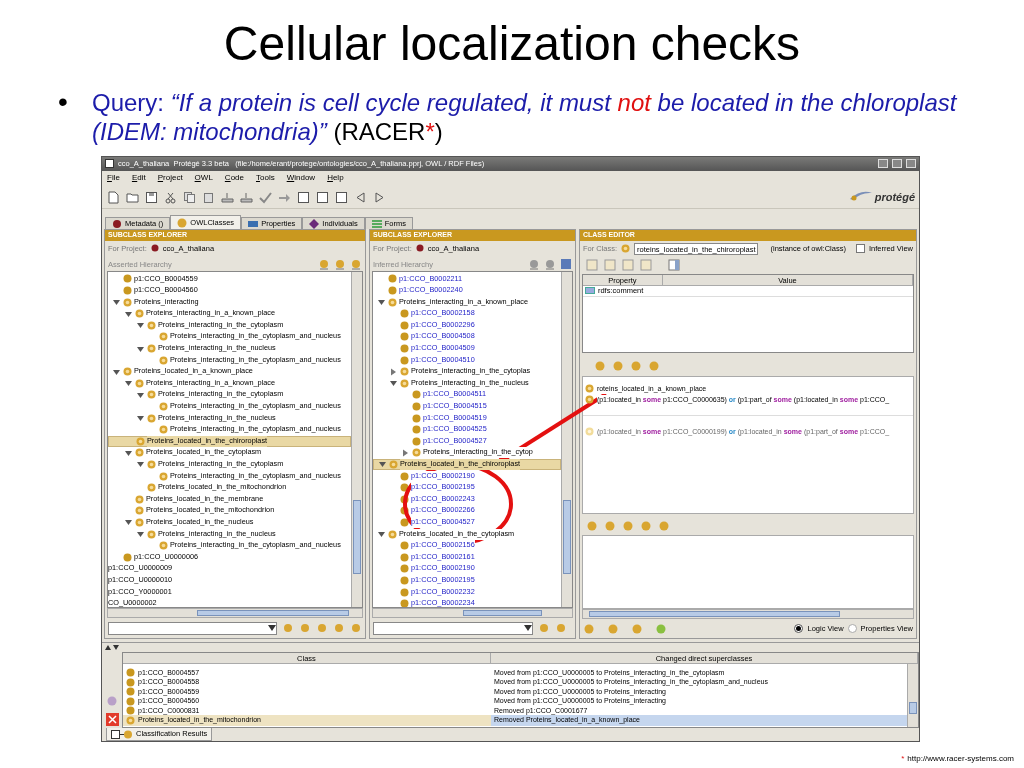 The image size is (1024, 768). Describe the element at coordinates (170, 178) in the screenshot. I see `menu-item: Project` at that location.